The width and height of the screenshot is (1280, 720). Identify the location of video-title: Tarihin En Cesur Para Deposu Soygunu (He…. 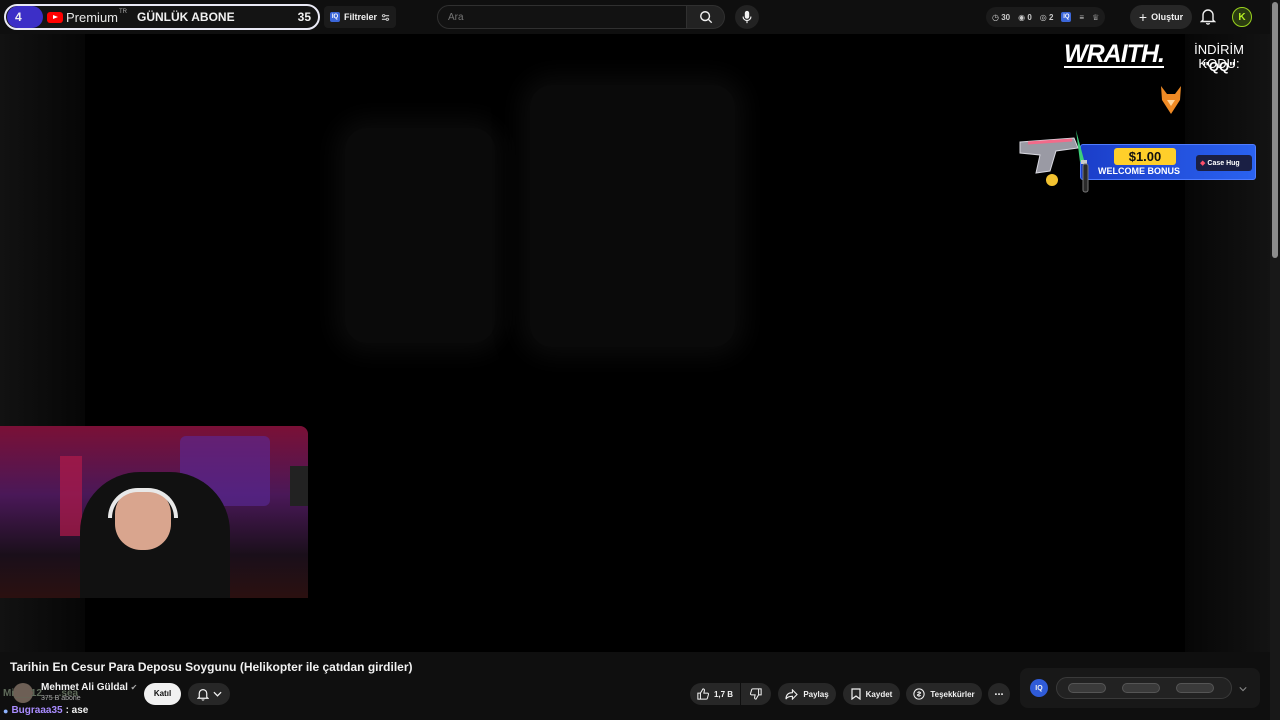
(211, 667).